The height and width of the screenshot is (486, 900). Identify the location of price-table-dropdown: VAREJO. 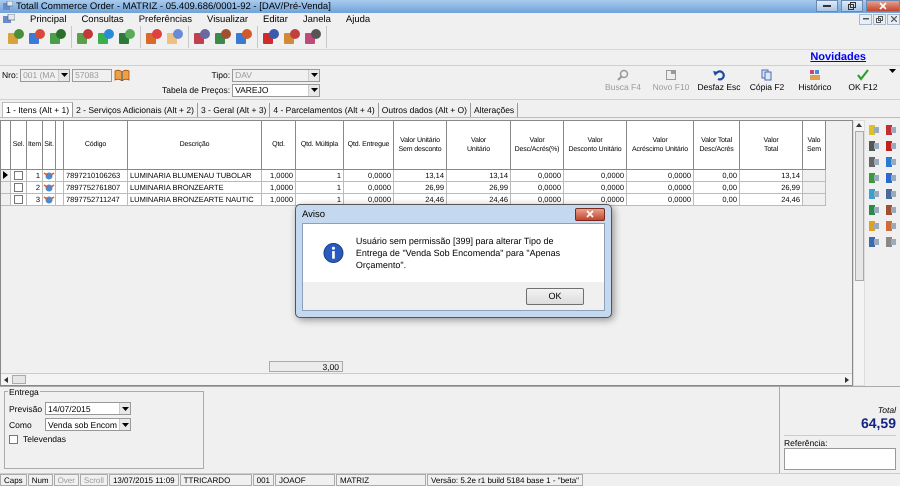
(276, 90).